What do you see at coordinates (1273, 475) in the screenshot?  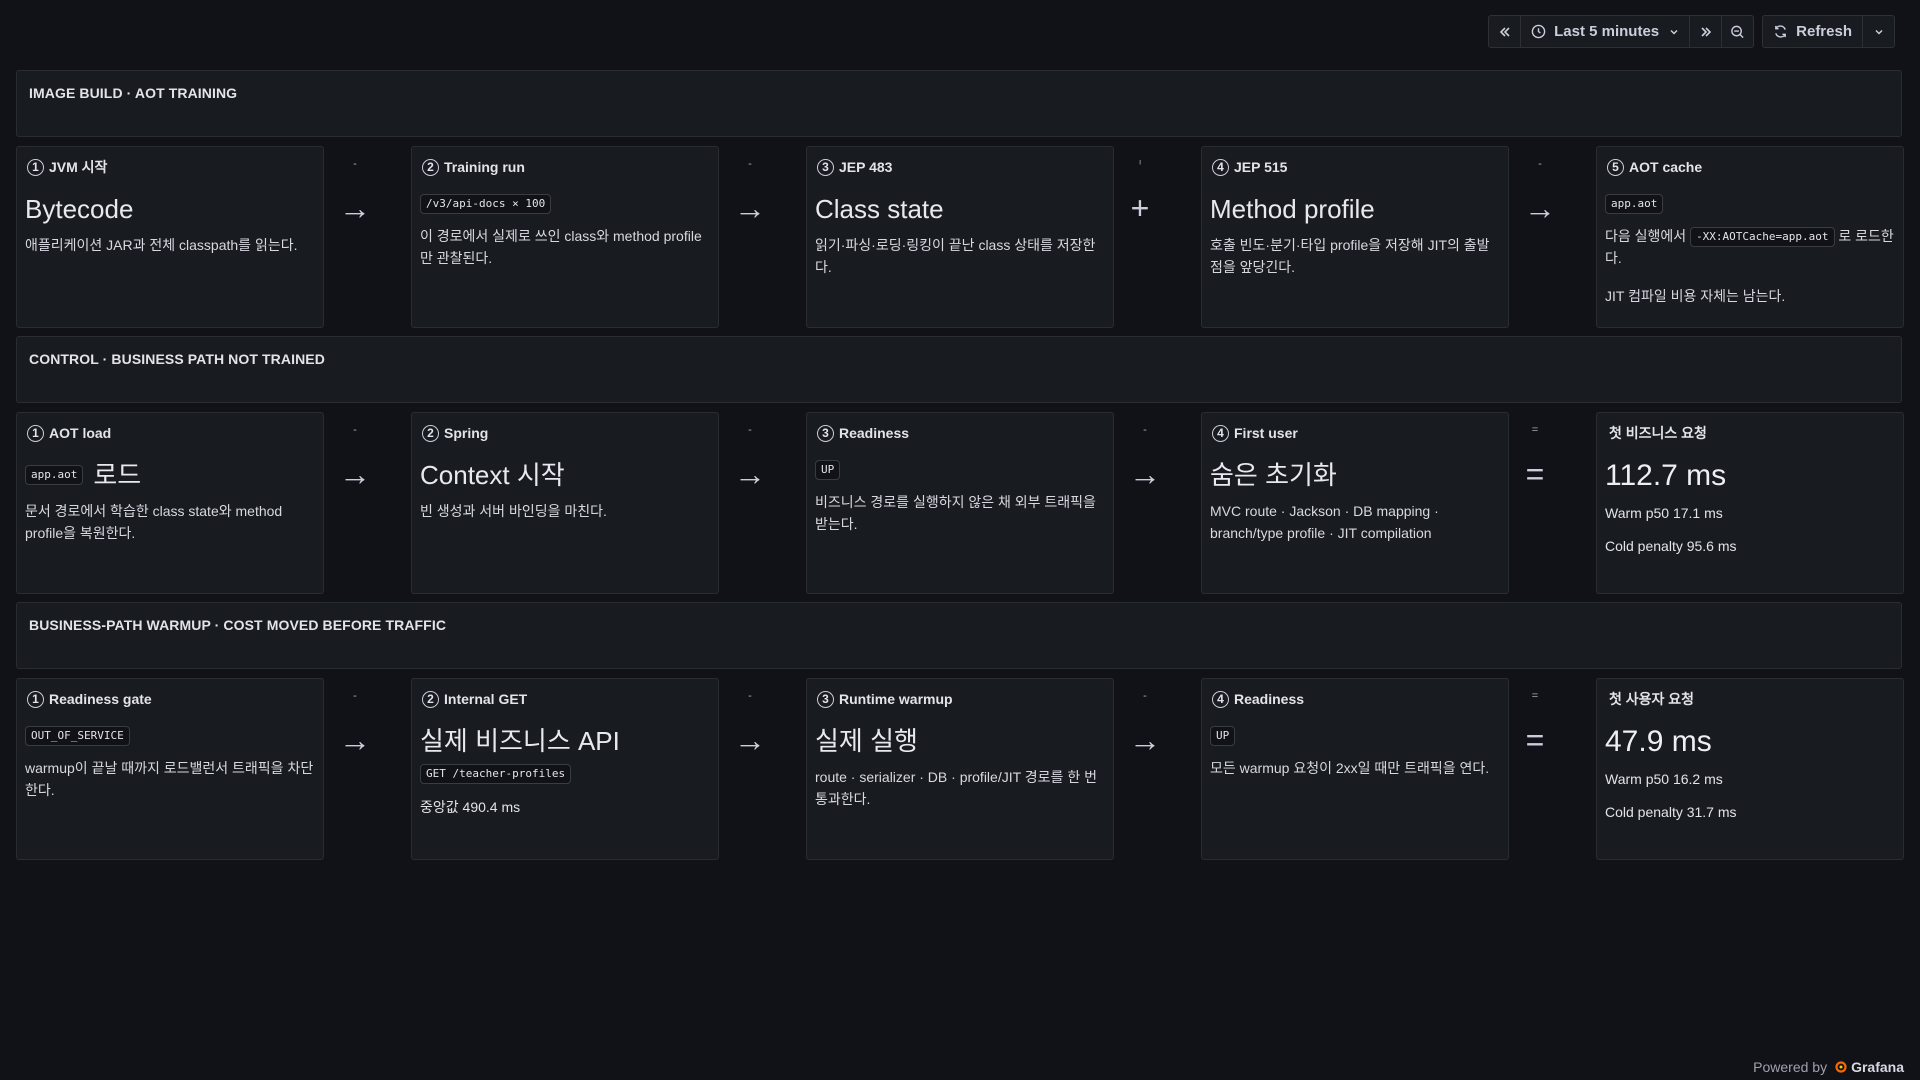 I see `panel-headline: 숨은 초기화` at bounding box center [1273, 475].